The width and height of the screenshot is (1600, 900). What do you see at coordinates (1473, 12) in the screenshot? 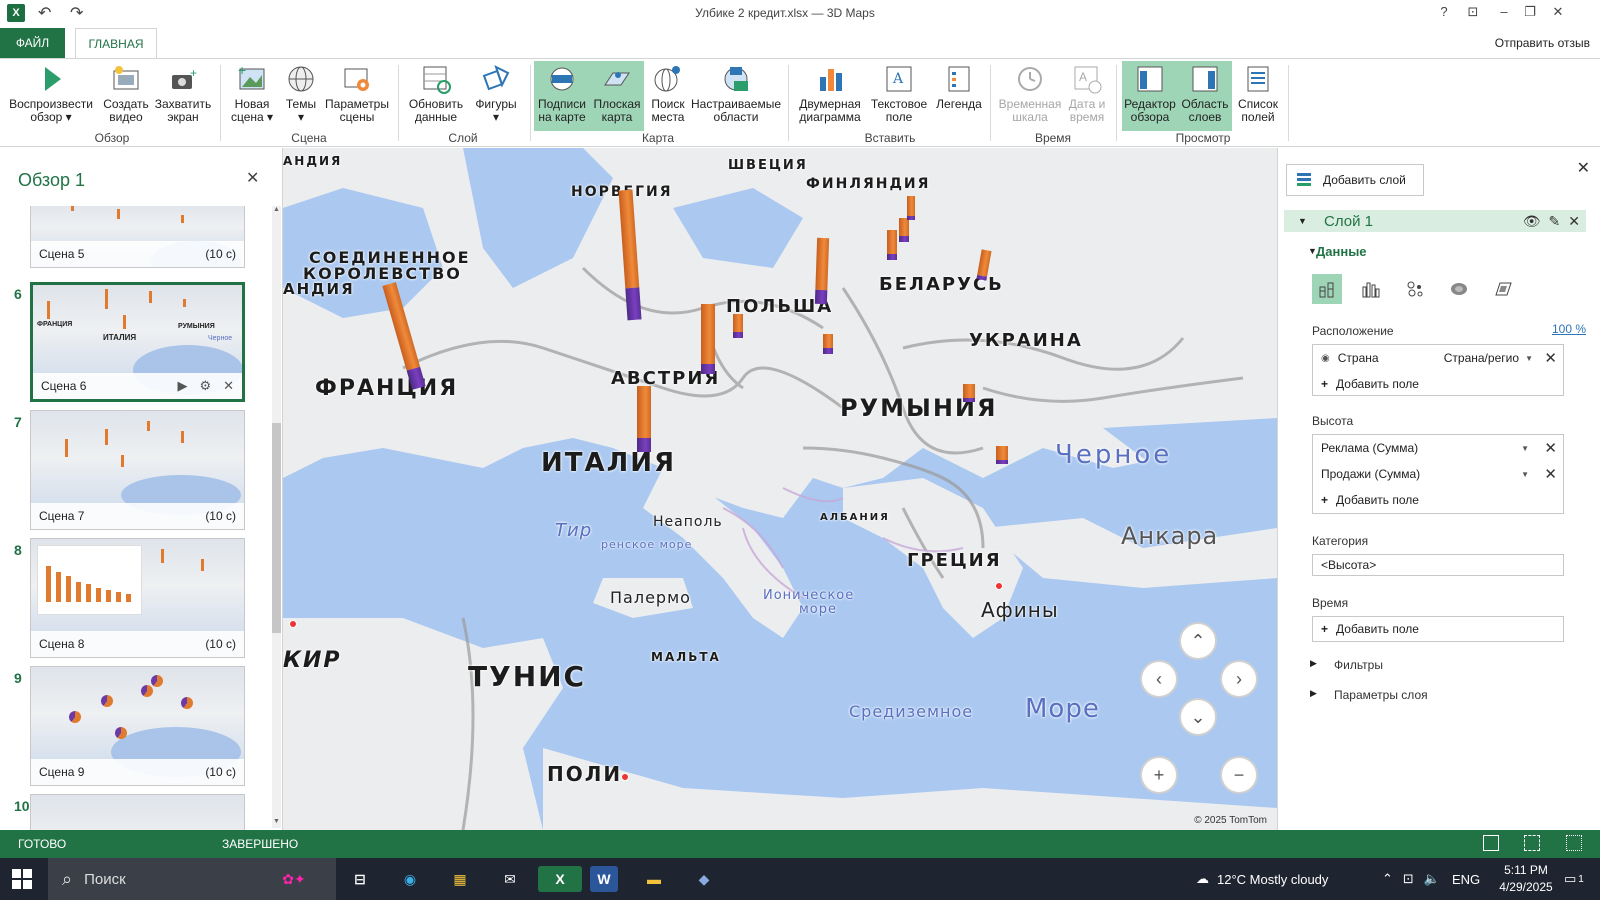
I see `ribbon-display-options-button: ⊡` at bounding box center [1473, 12].